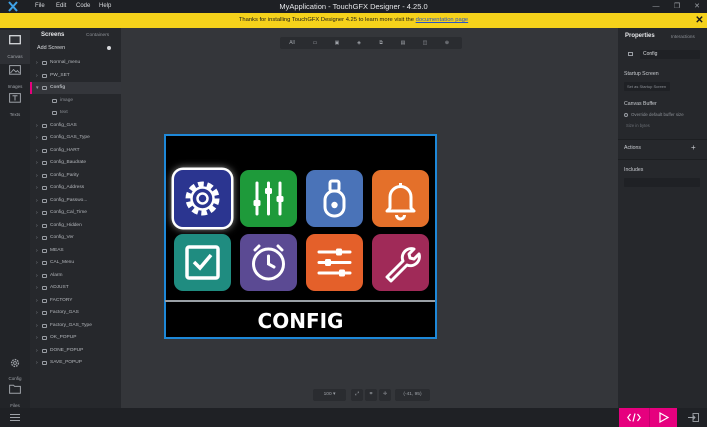 This screenshot has width=707, height=427. What do you see at coordinates (75, 263) in the screenshot?
I see `tree-screen-item: › CAL_Menu` at bounding box center [75, 263].